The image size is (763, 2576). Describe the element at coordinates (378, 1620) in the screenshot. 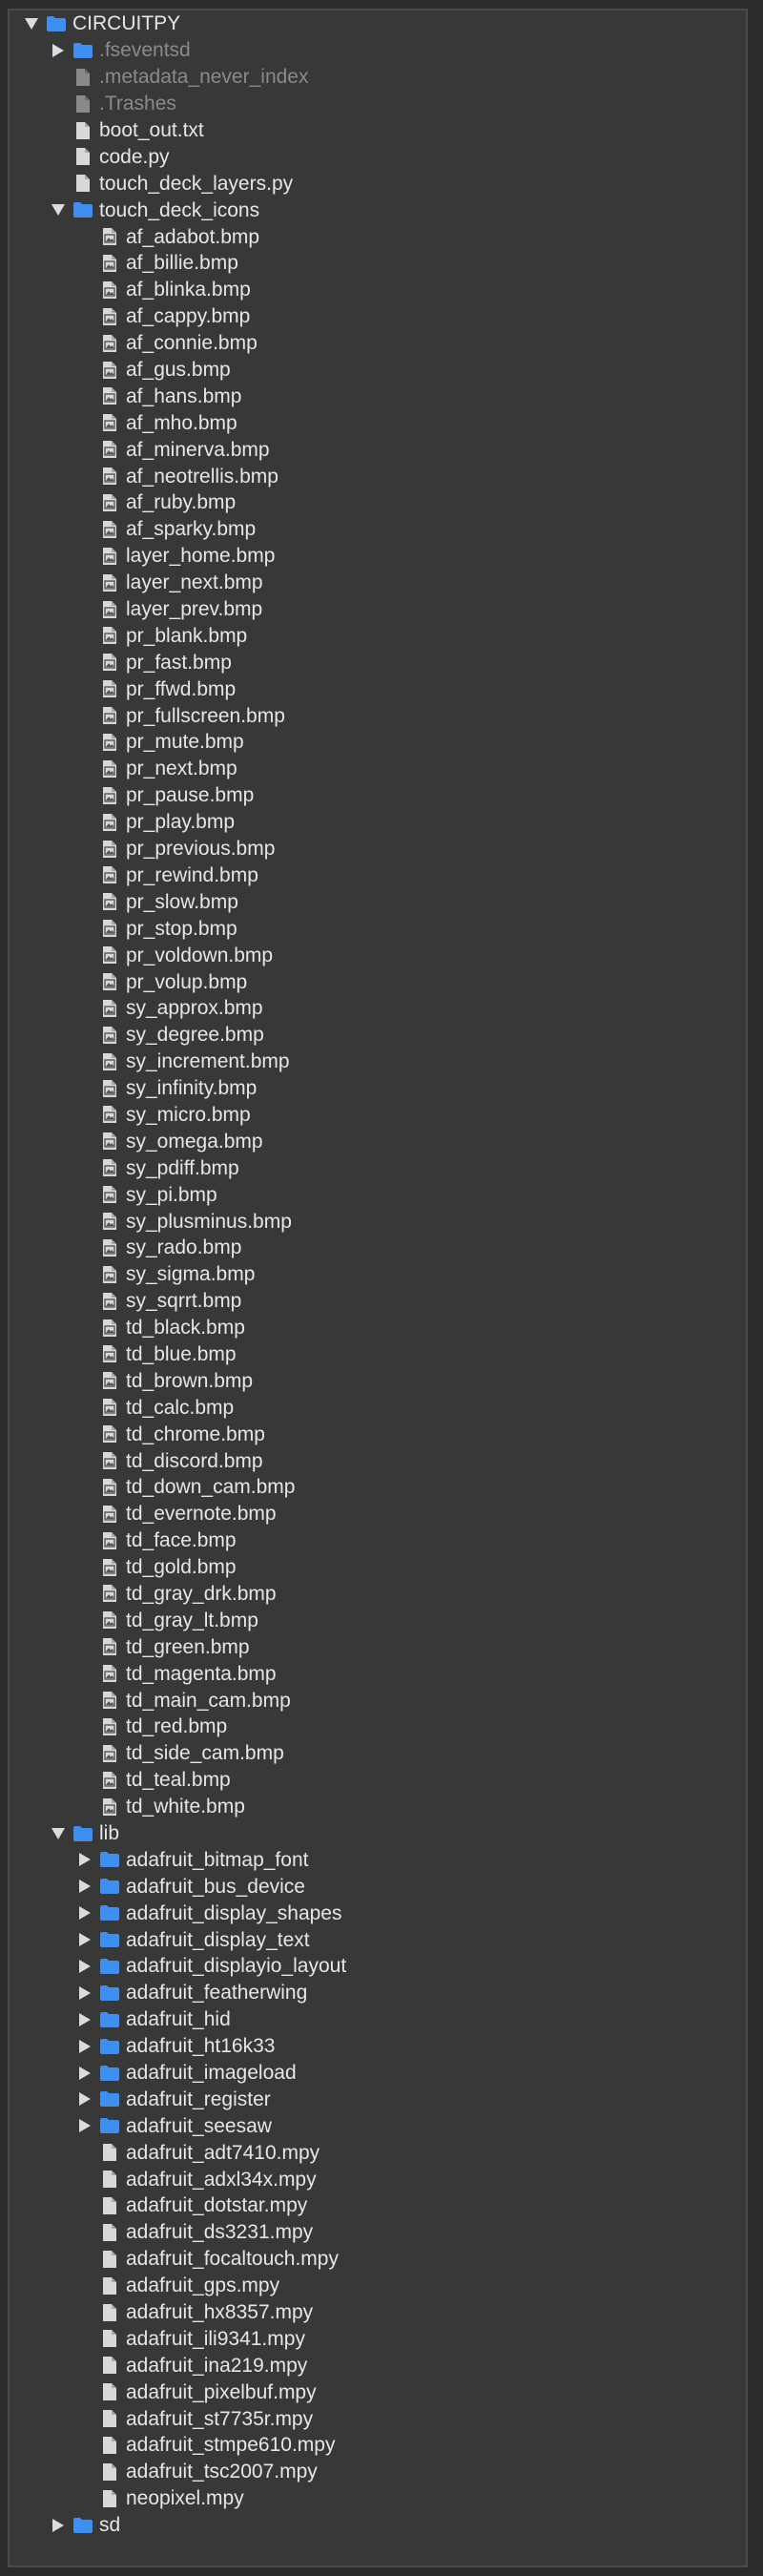

I see `tree-file-row: td_gray_lt.bmp` at that location.